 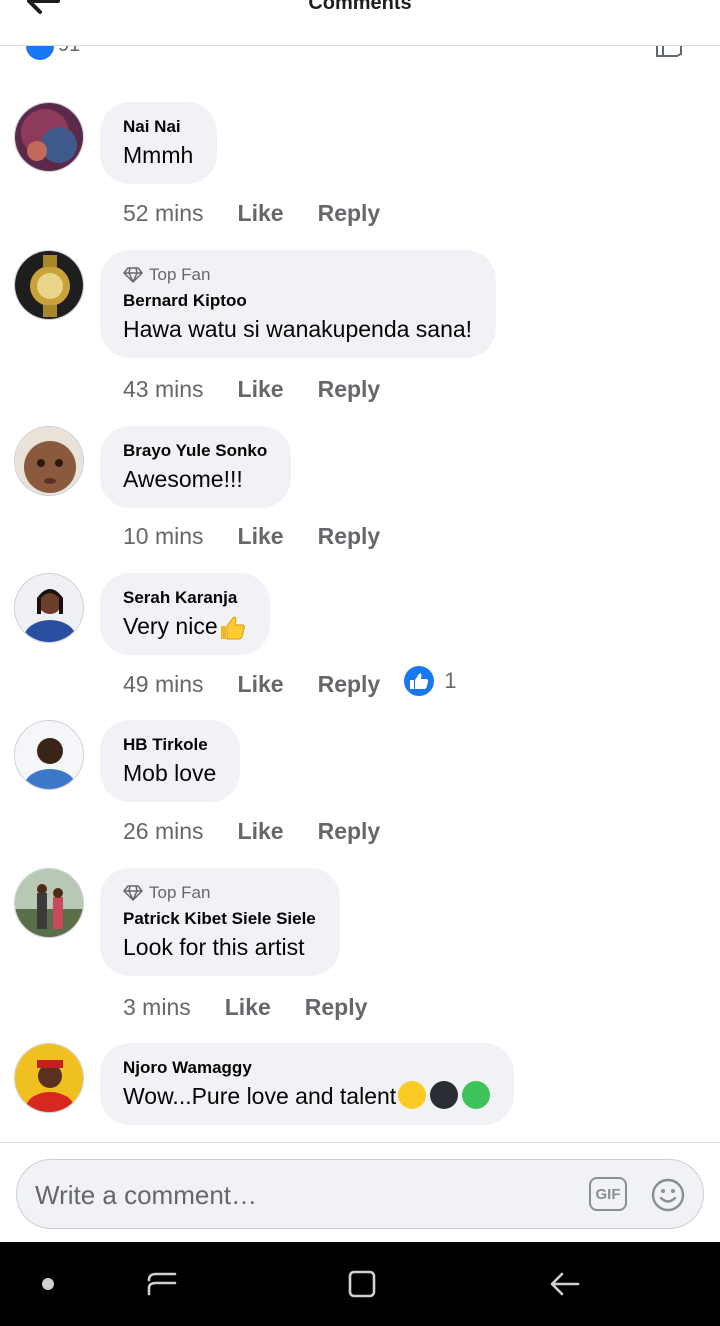 I want to click on reaction-count: 91, so click(x=69, y=51).